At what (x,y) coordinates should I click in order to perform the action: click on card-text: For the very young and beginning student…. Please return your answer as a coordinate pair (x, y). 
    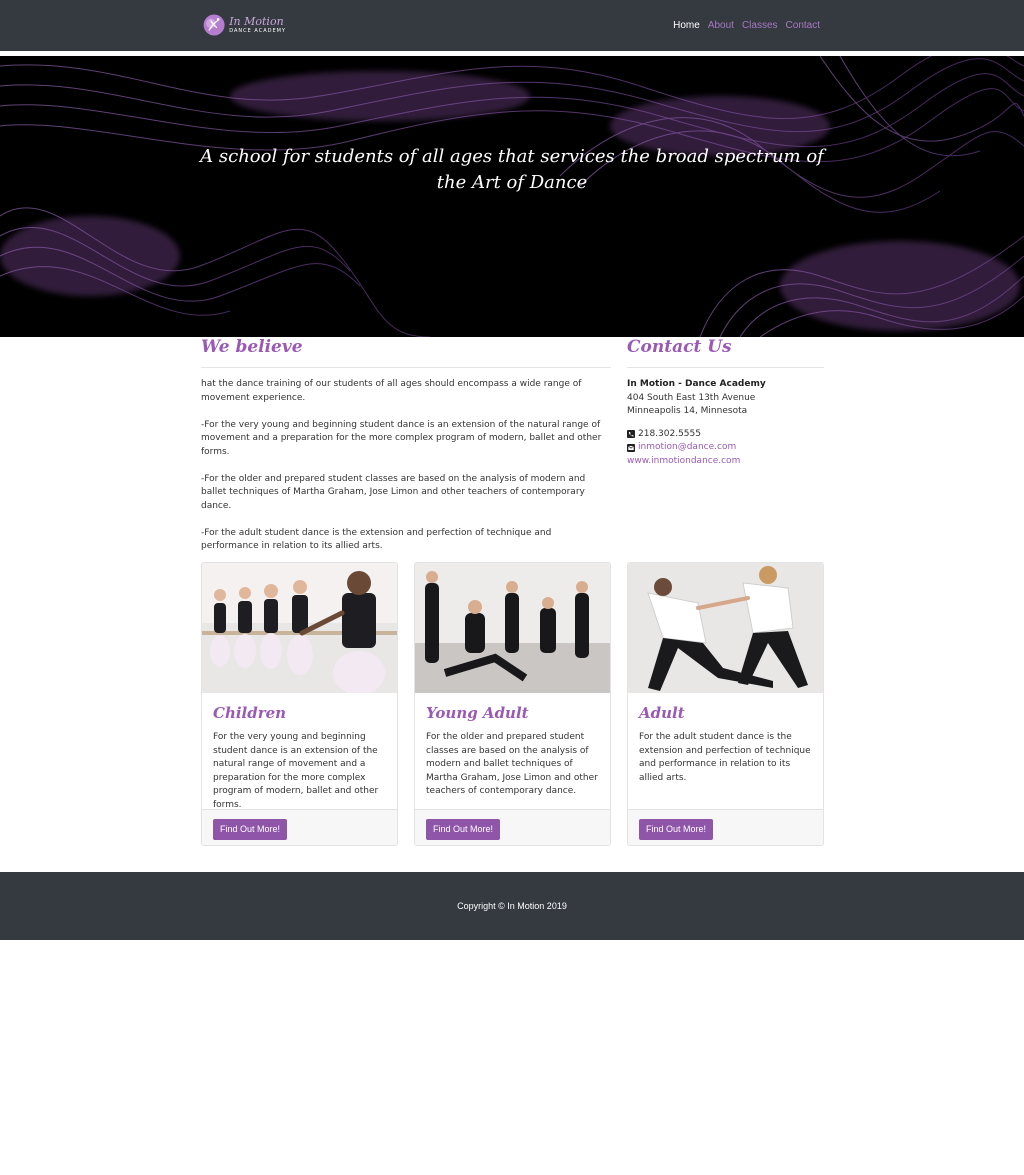
    Looking at the image, I should click on (296, 771).